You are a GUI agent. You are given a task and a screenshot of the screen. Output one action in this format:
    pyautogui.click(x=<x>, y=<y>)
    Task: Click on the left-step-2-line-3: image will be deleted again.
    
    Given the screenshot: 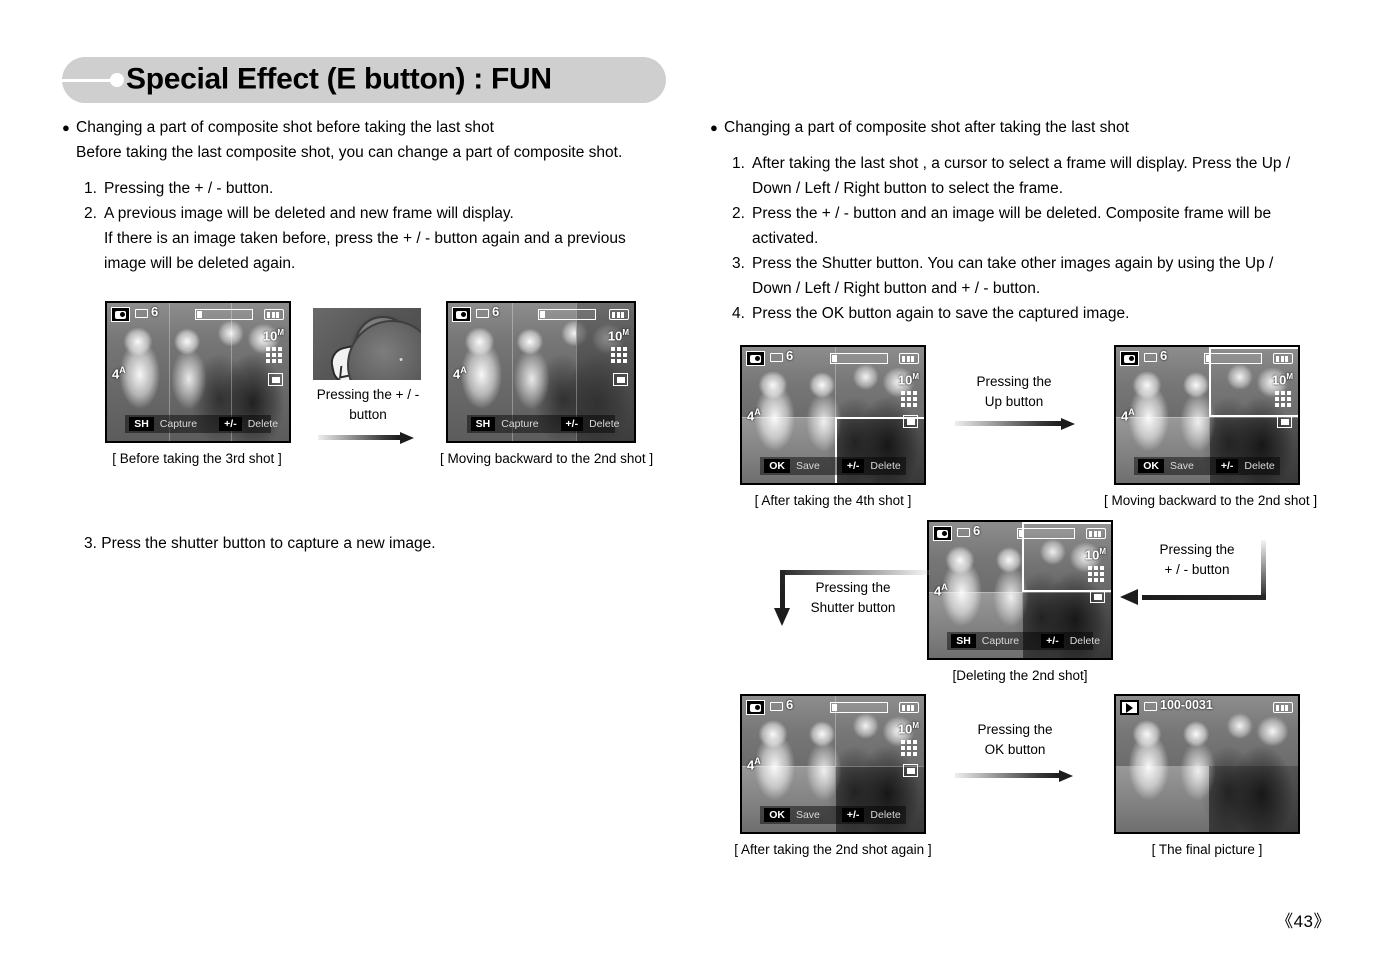 What is the action you would take?
    pyautogui.click(x=200, y=263)
    